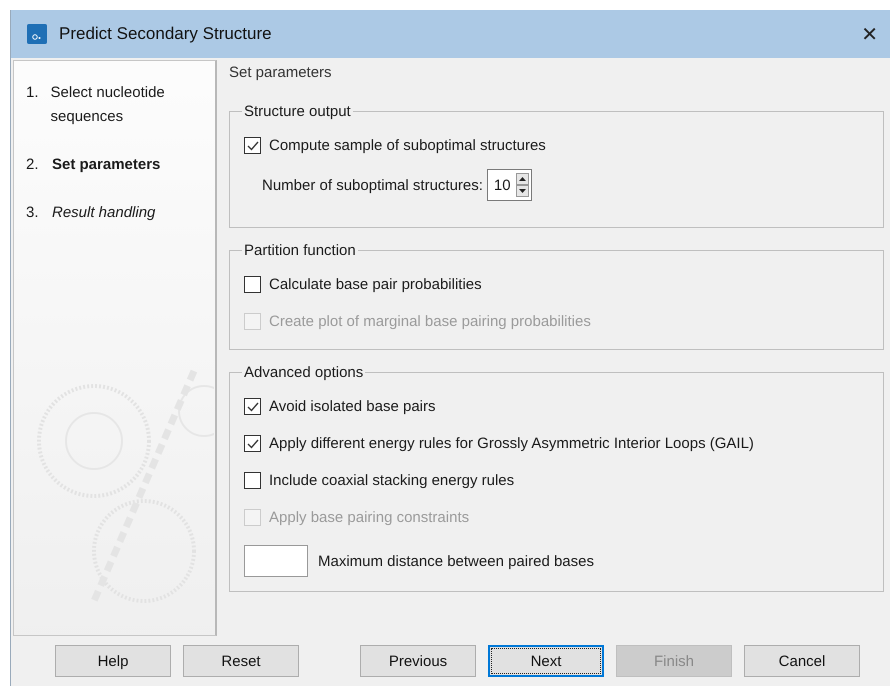 The height and width of the screenshot is (686, 890). Describe the element at coordinates (352, 407) in the screenshot. I see `checkbox-label: Avoid isolated base pairs` at that location.